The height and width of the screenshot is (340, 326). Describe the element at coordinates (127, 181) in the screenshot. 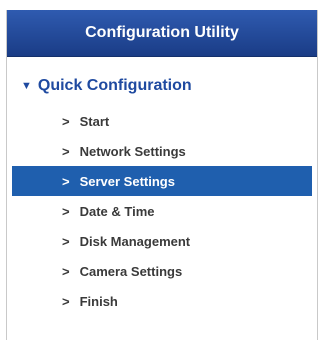

I see `menu-item-label: Server Settings` at that location.